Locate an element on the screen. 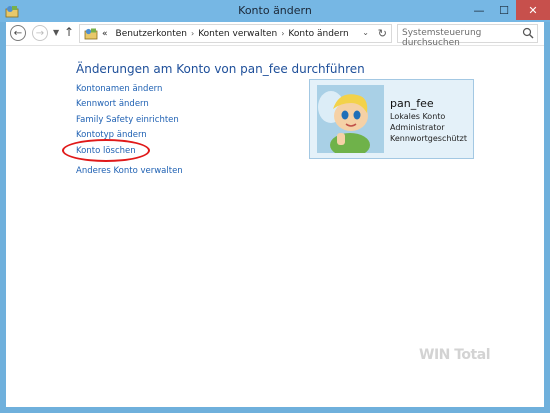 Image resolution: width=550 pixels, height=413 pixels. avatar is located at coordinates (350, 119).